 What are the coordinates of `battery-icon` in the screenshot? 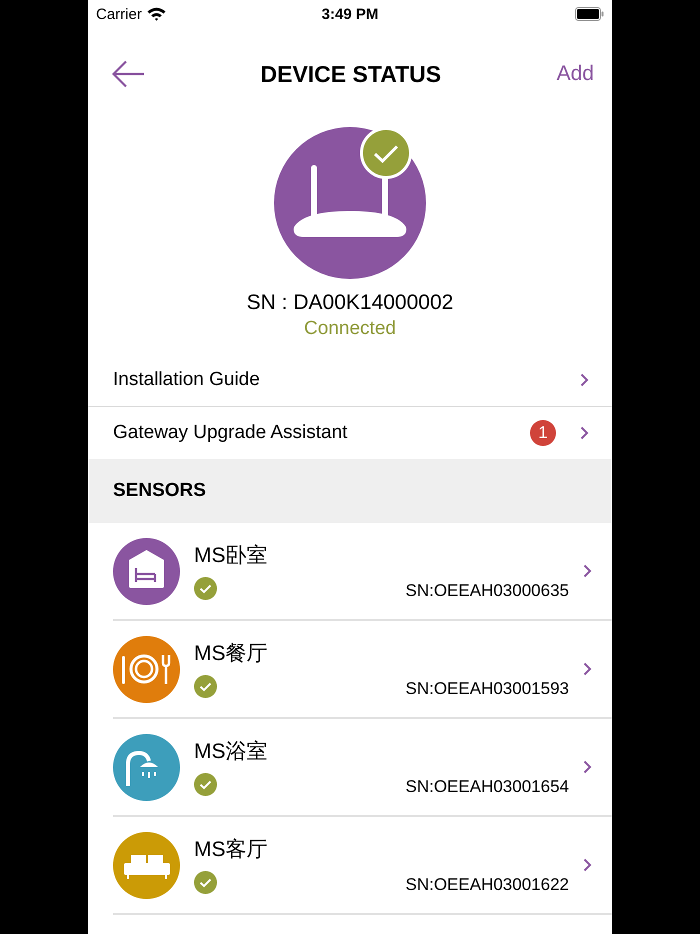 It's located at (589, 14).